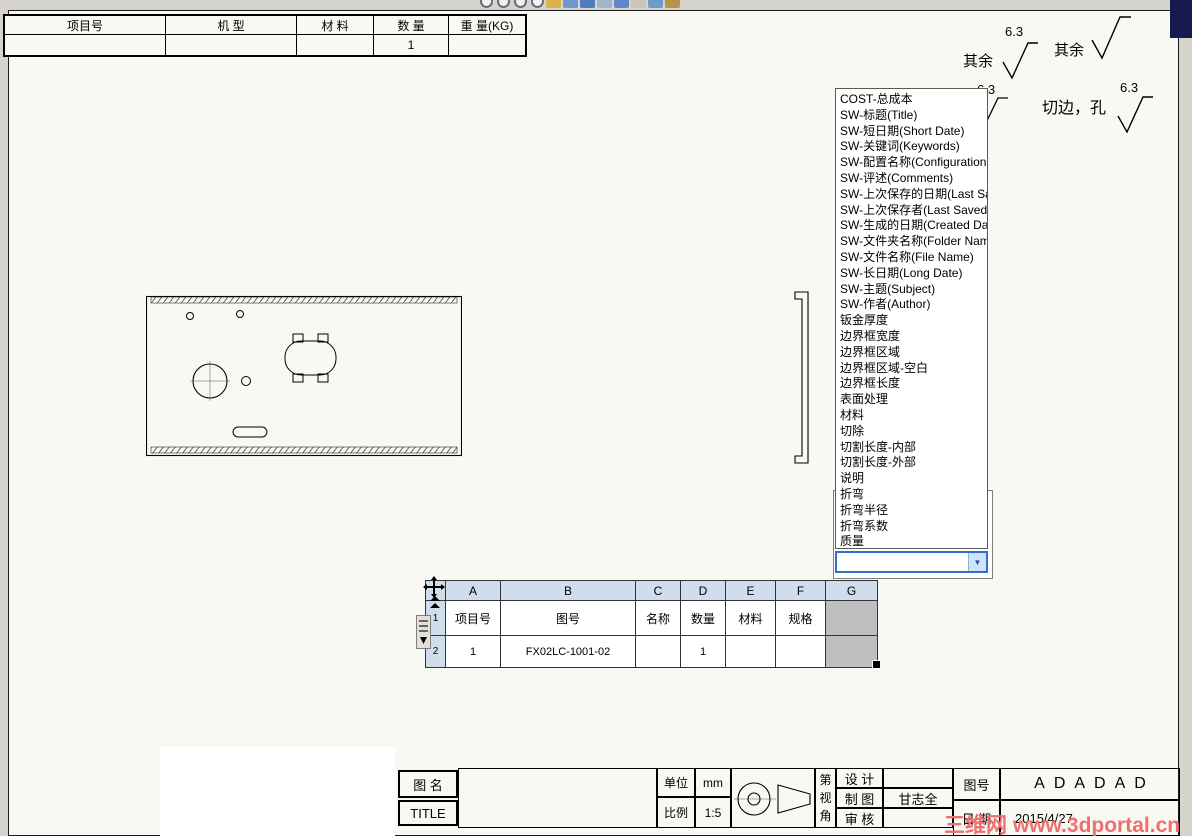 This screenshot has height=836, width=1192. What do you see at coordinates (428, 813) in the screenshot?
I see `title-label: TITLE` at bounding box center [428, 813].